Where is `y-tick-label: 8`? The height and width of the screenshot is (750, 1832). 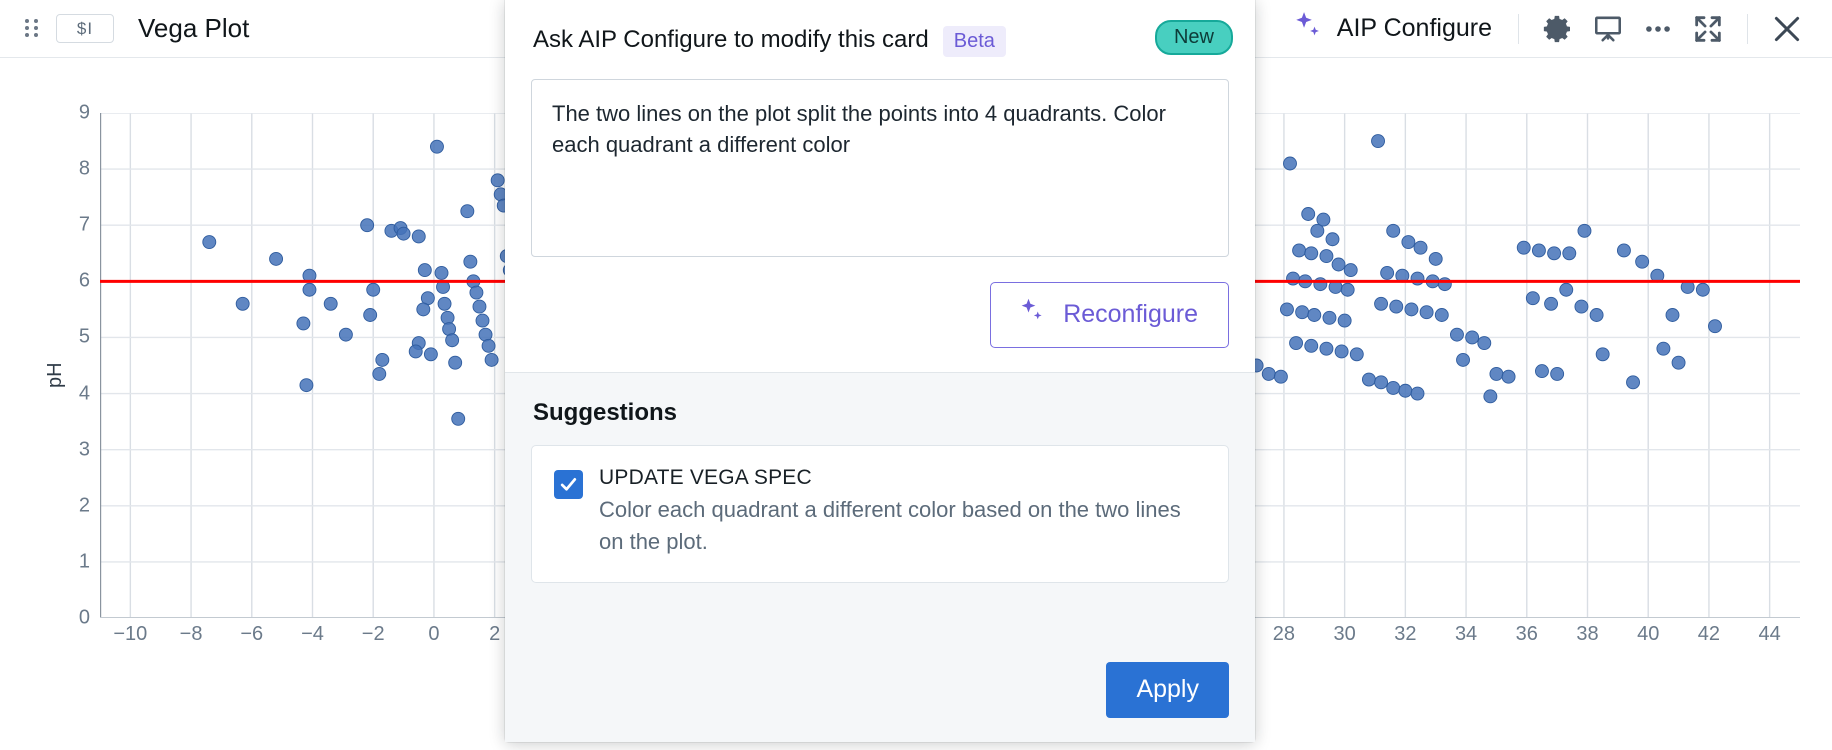 y-tick-label: 8 is located at coordinates (84, 168).